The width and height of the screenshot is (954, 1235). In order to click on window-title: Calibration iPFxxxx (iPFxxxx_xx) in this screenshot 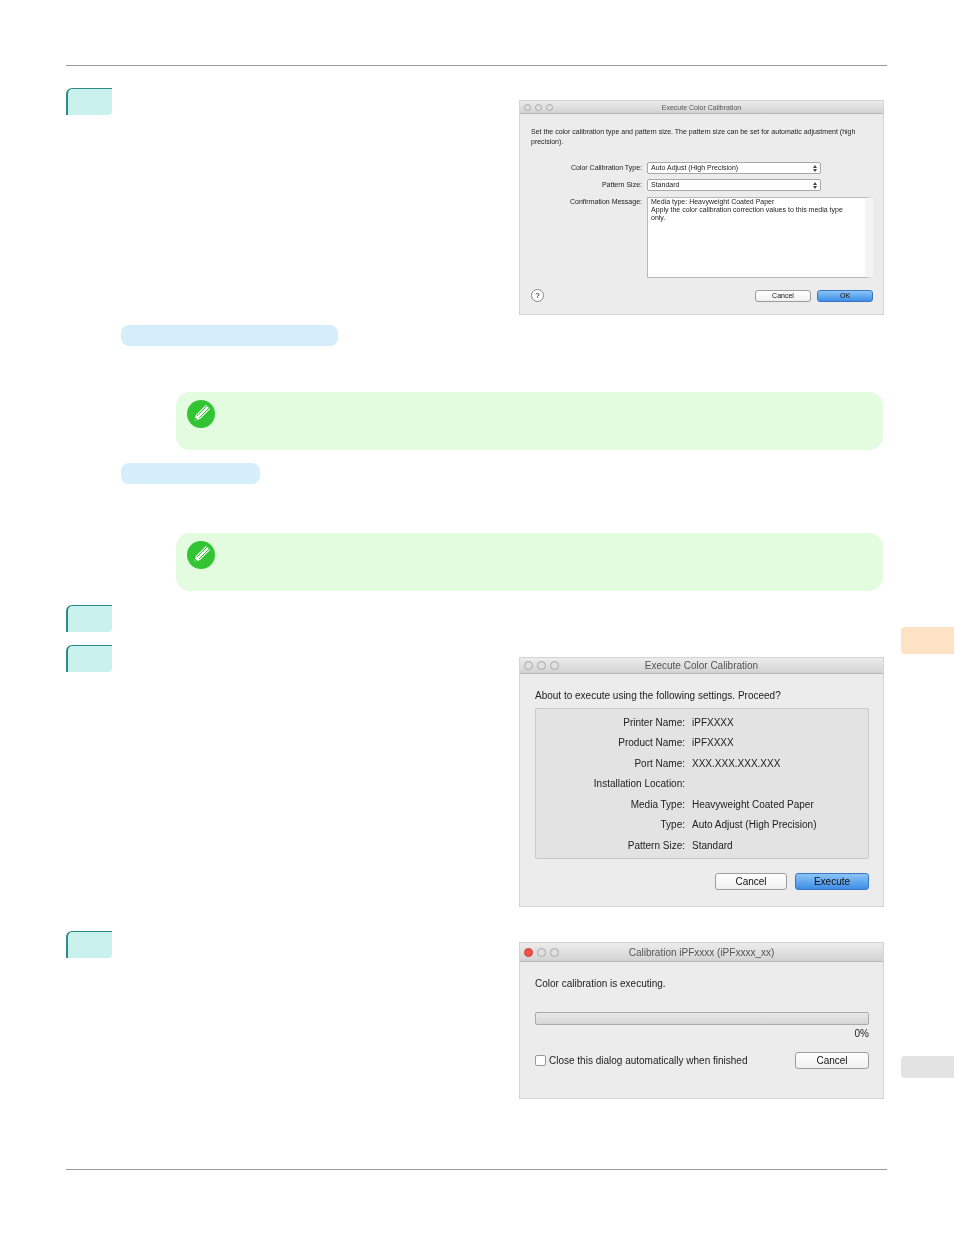, I will do `click(701, 952)`.